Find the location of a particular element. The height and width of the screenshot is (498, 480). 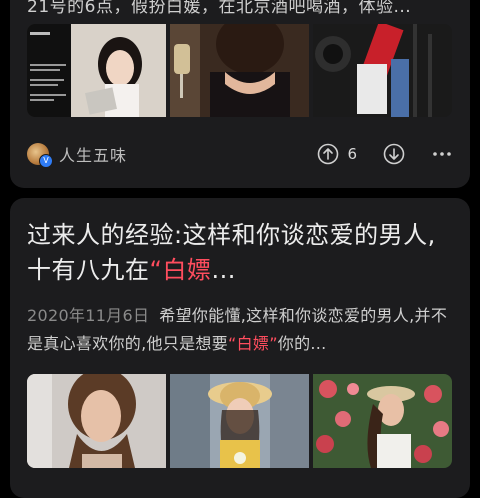

downvote-icon is located at coordinates (394, 154).